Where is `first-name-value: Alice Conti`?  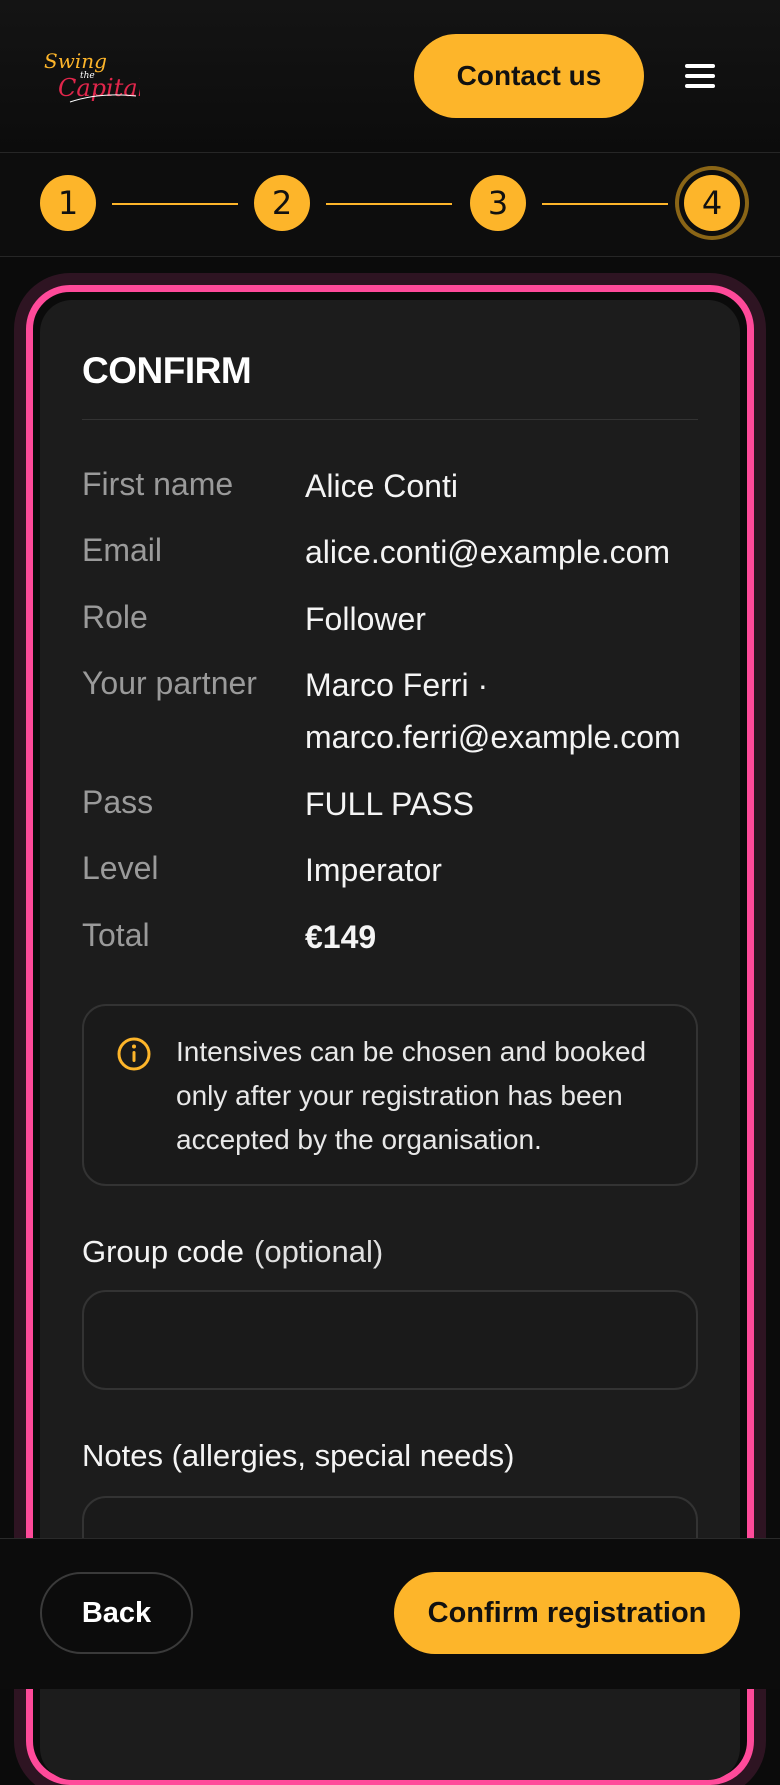 first-name-value: Alice Conti is located at coordinates (381, 486).